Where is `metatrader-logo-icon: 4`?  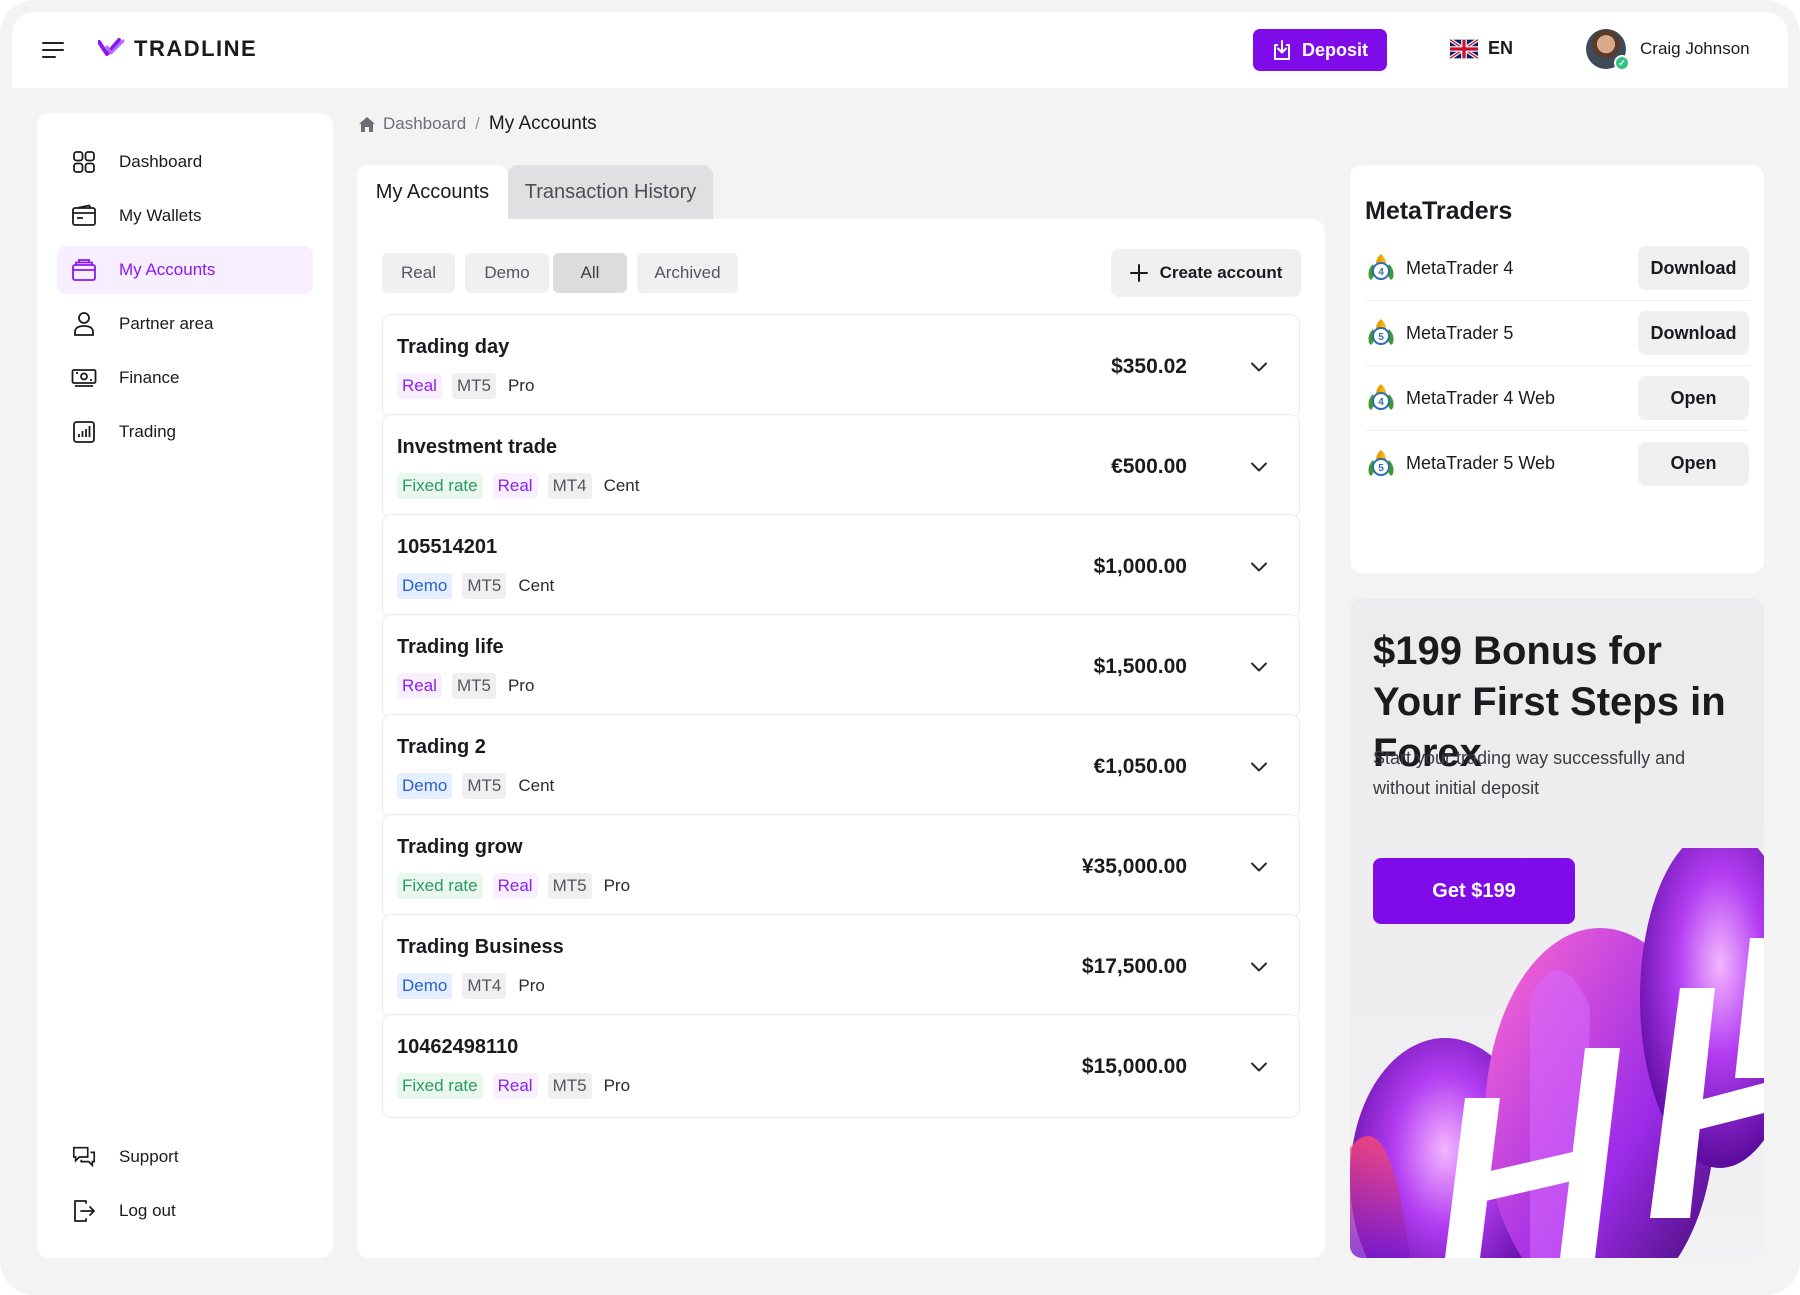 metatrader-logo-icon: 4 is located at coordinates (1381, 267).